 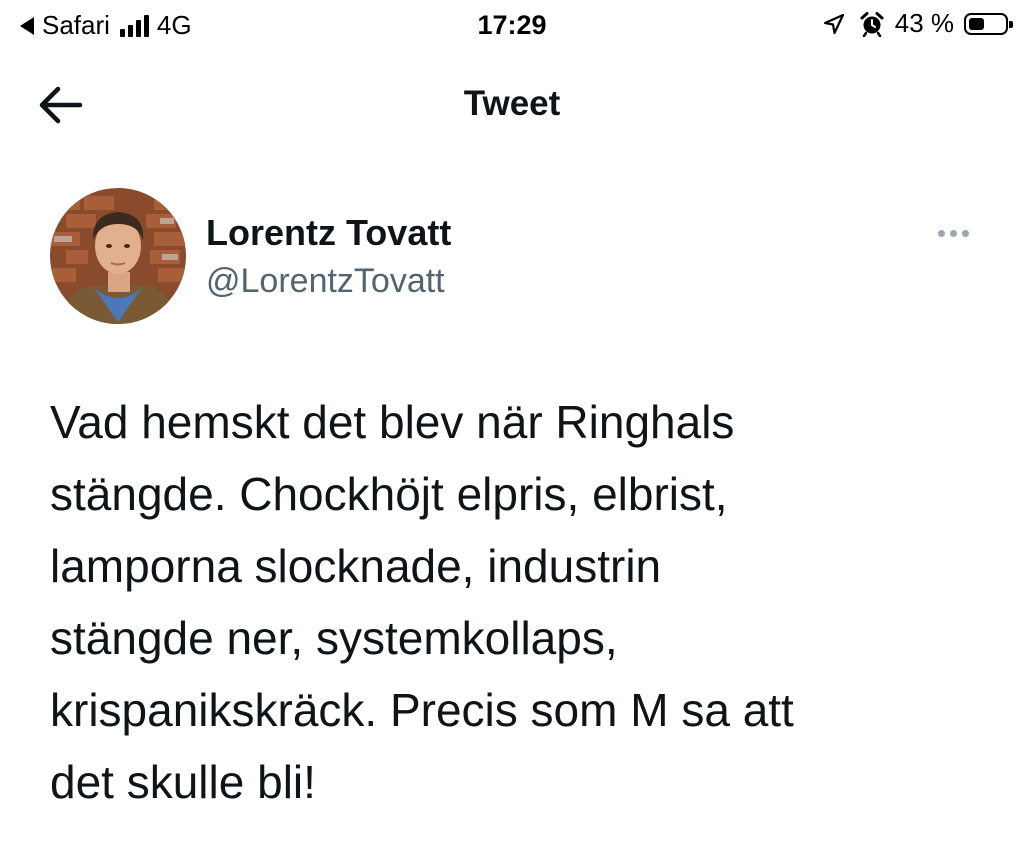 What do you see at coordinates (872, 24) in the screenshot?
I see `alarm-icon` at bounding box center [872, 24].